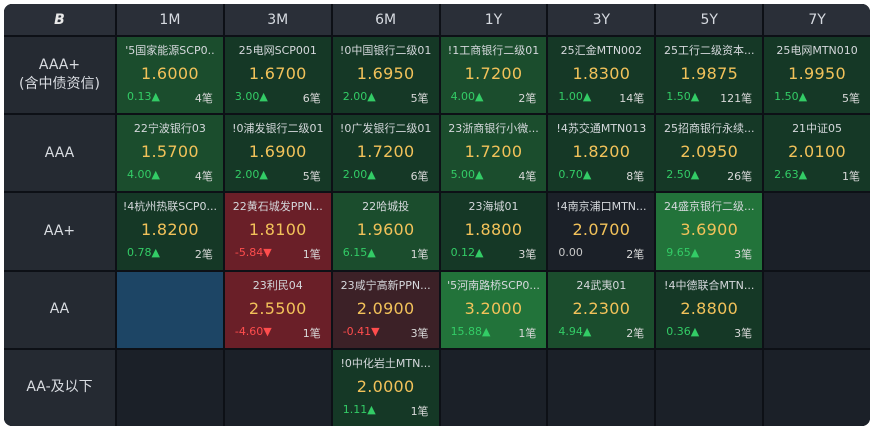 The height and width of the screenshot is (430, 876). Describe the element at coordinates (170, 19) in the screenshot. I see `tenor-header-1m: 1M` at that location.